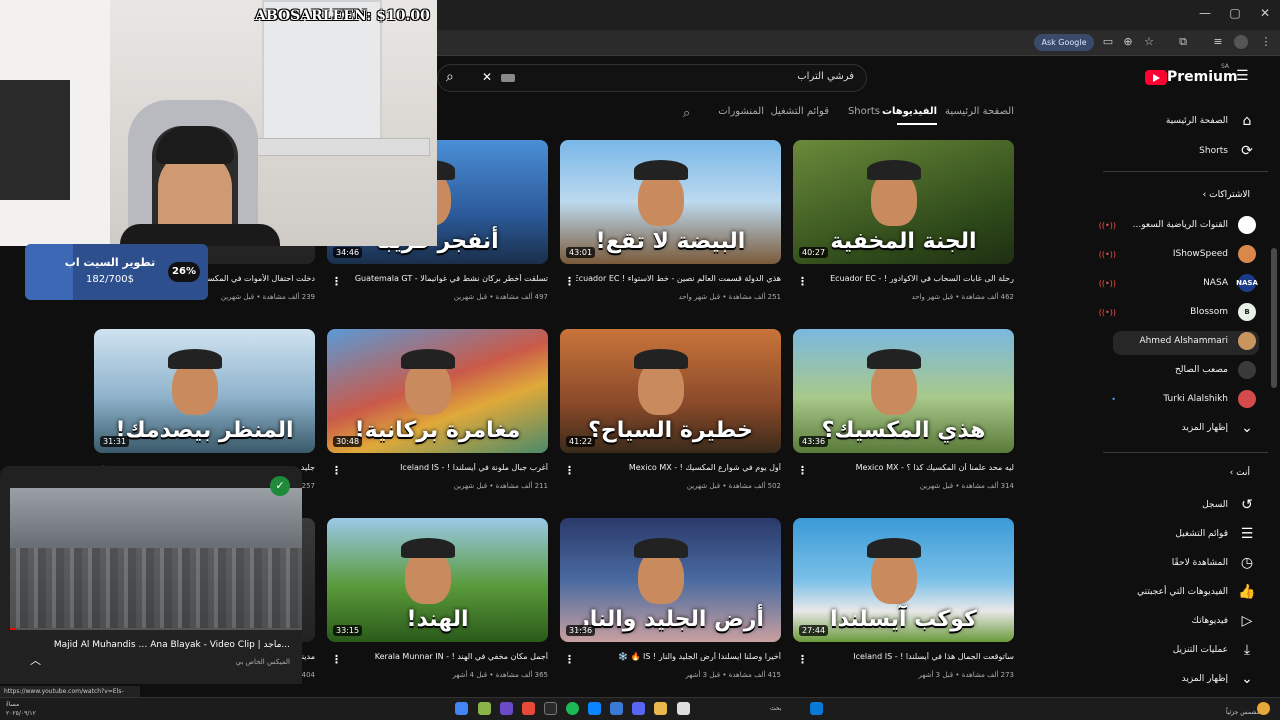 This screenshot has height=720, width=1280. Describe the element at coordinates (1266, 42) in the screenshot. I see `browser-menu-icon: ⋮` at that location.